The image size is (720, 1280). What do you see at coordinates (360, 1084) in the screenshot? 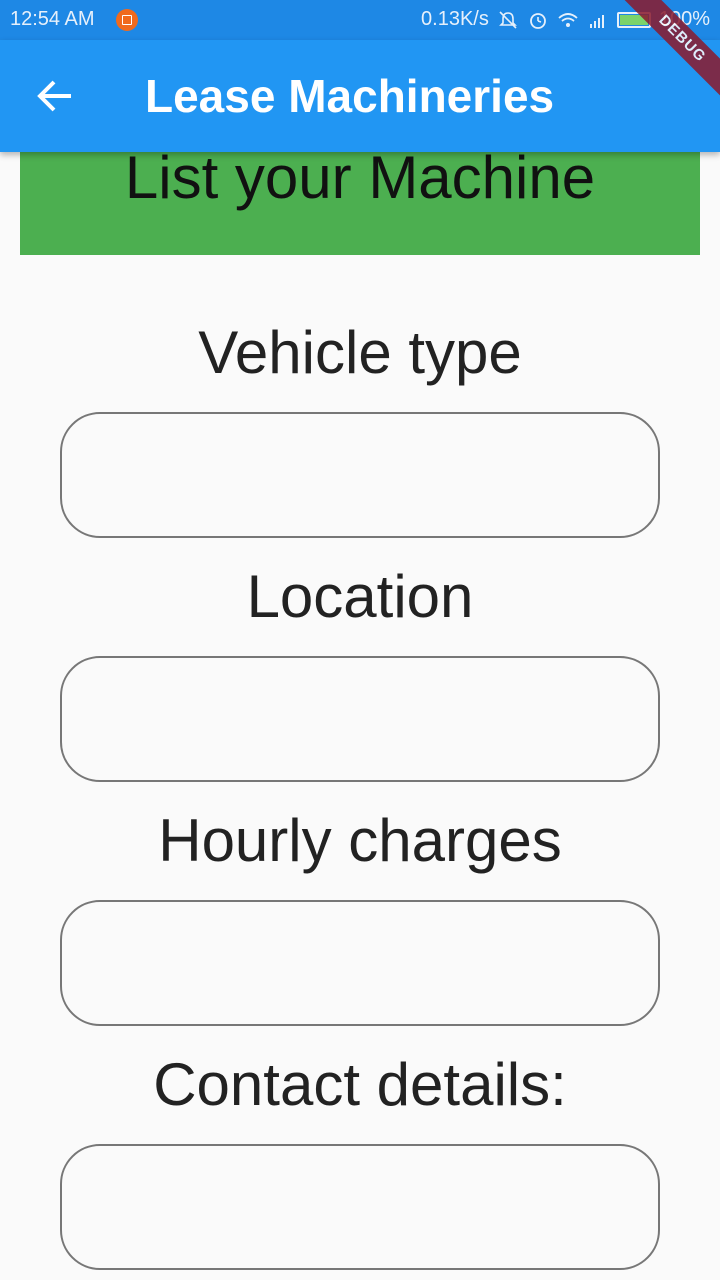
I see `contact-details-label: Contact details:` at bounding box center [360, 1084].